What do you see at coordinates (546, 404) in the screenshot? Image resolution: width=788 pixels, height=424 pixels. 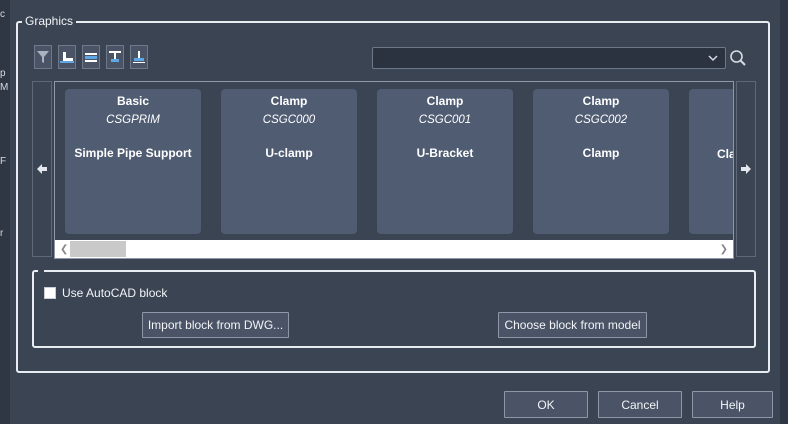 I see `ok-button: OK` at bounding box center [546, 404].